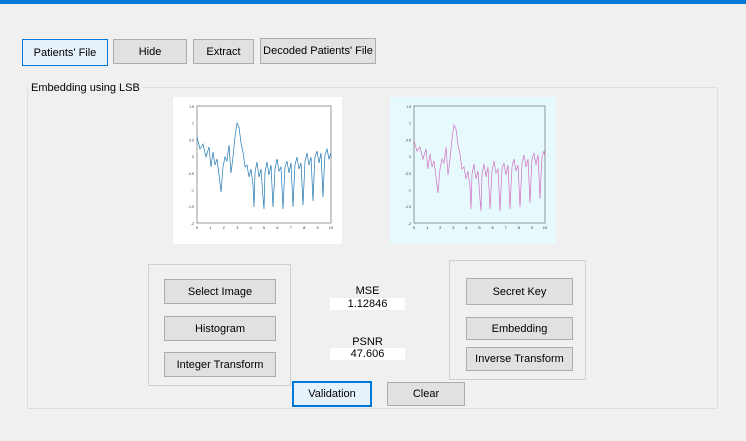  What do you see at coordinates (367, 354) in the screenshot?
I see `psnr-value: 47.606` at bounding box center [367, 354].